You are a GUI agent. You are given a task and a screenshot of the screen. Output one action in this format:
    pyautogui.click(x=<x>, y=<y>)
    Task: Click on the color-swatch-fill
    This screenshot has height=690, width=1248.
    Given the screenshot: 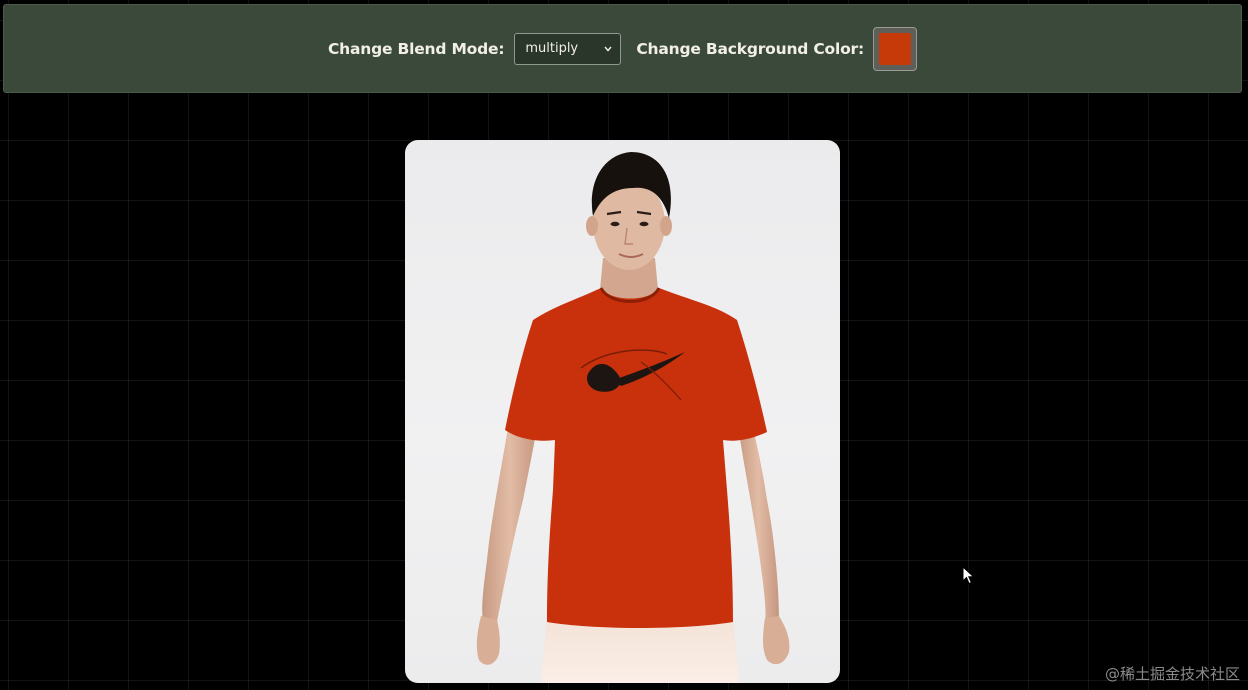 What is the action you would take?
    pyautogui.click(x=895, y=48)
    